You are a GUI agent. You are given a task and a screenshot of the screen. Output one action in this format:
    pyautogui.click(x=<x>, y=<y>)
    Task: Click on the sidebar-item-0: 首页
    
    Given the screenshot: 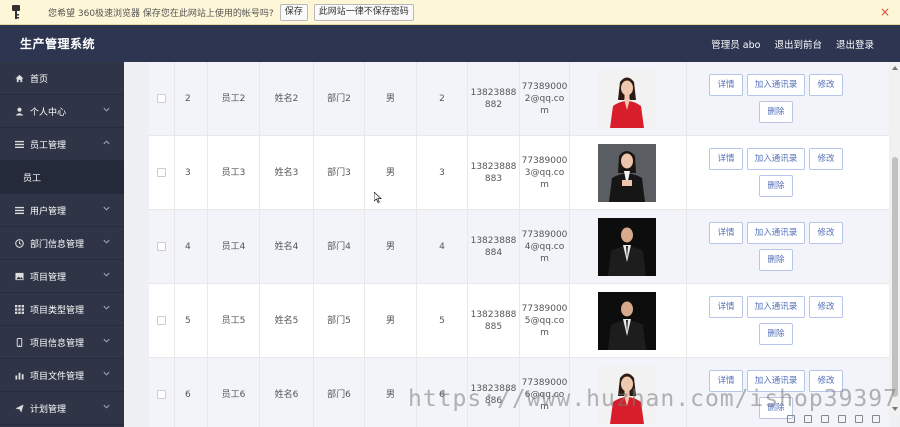 What is the action you would take?
    pyautogui.click(x=62, y=78)
    